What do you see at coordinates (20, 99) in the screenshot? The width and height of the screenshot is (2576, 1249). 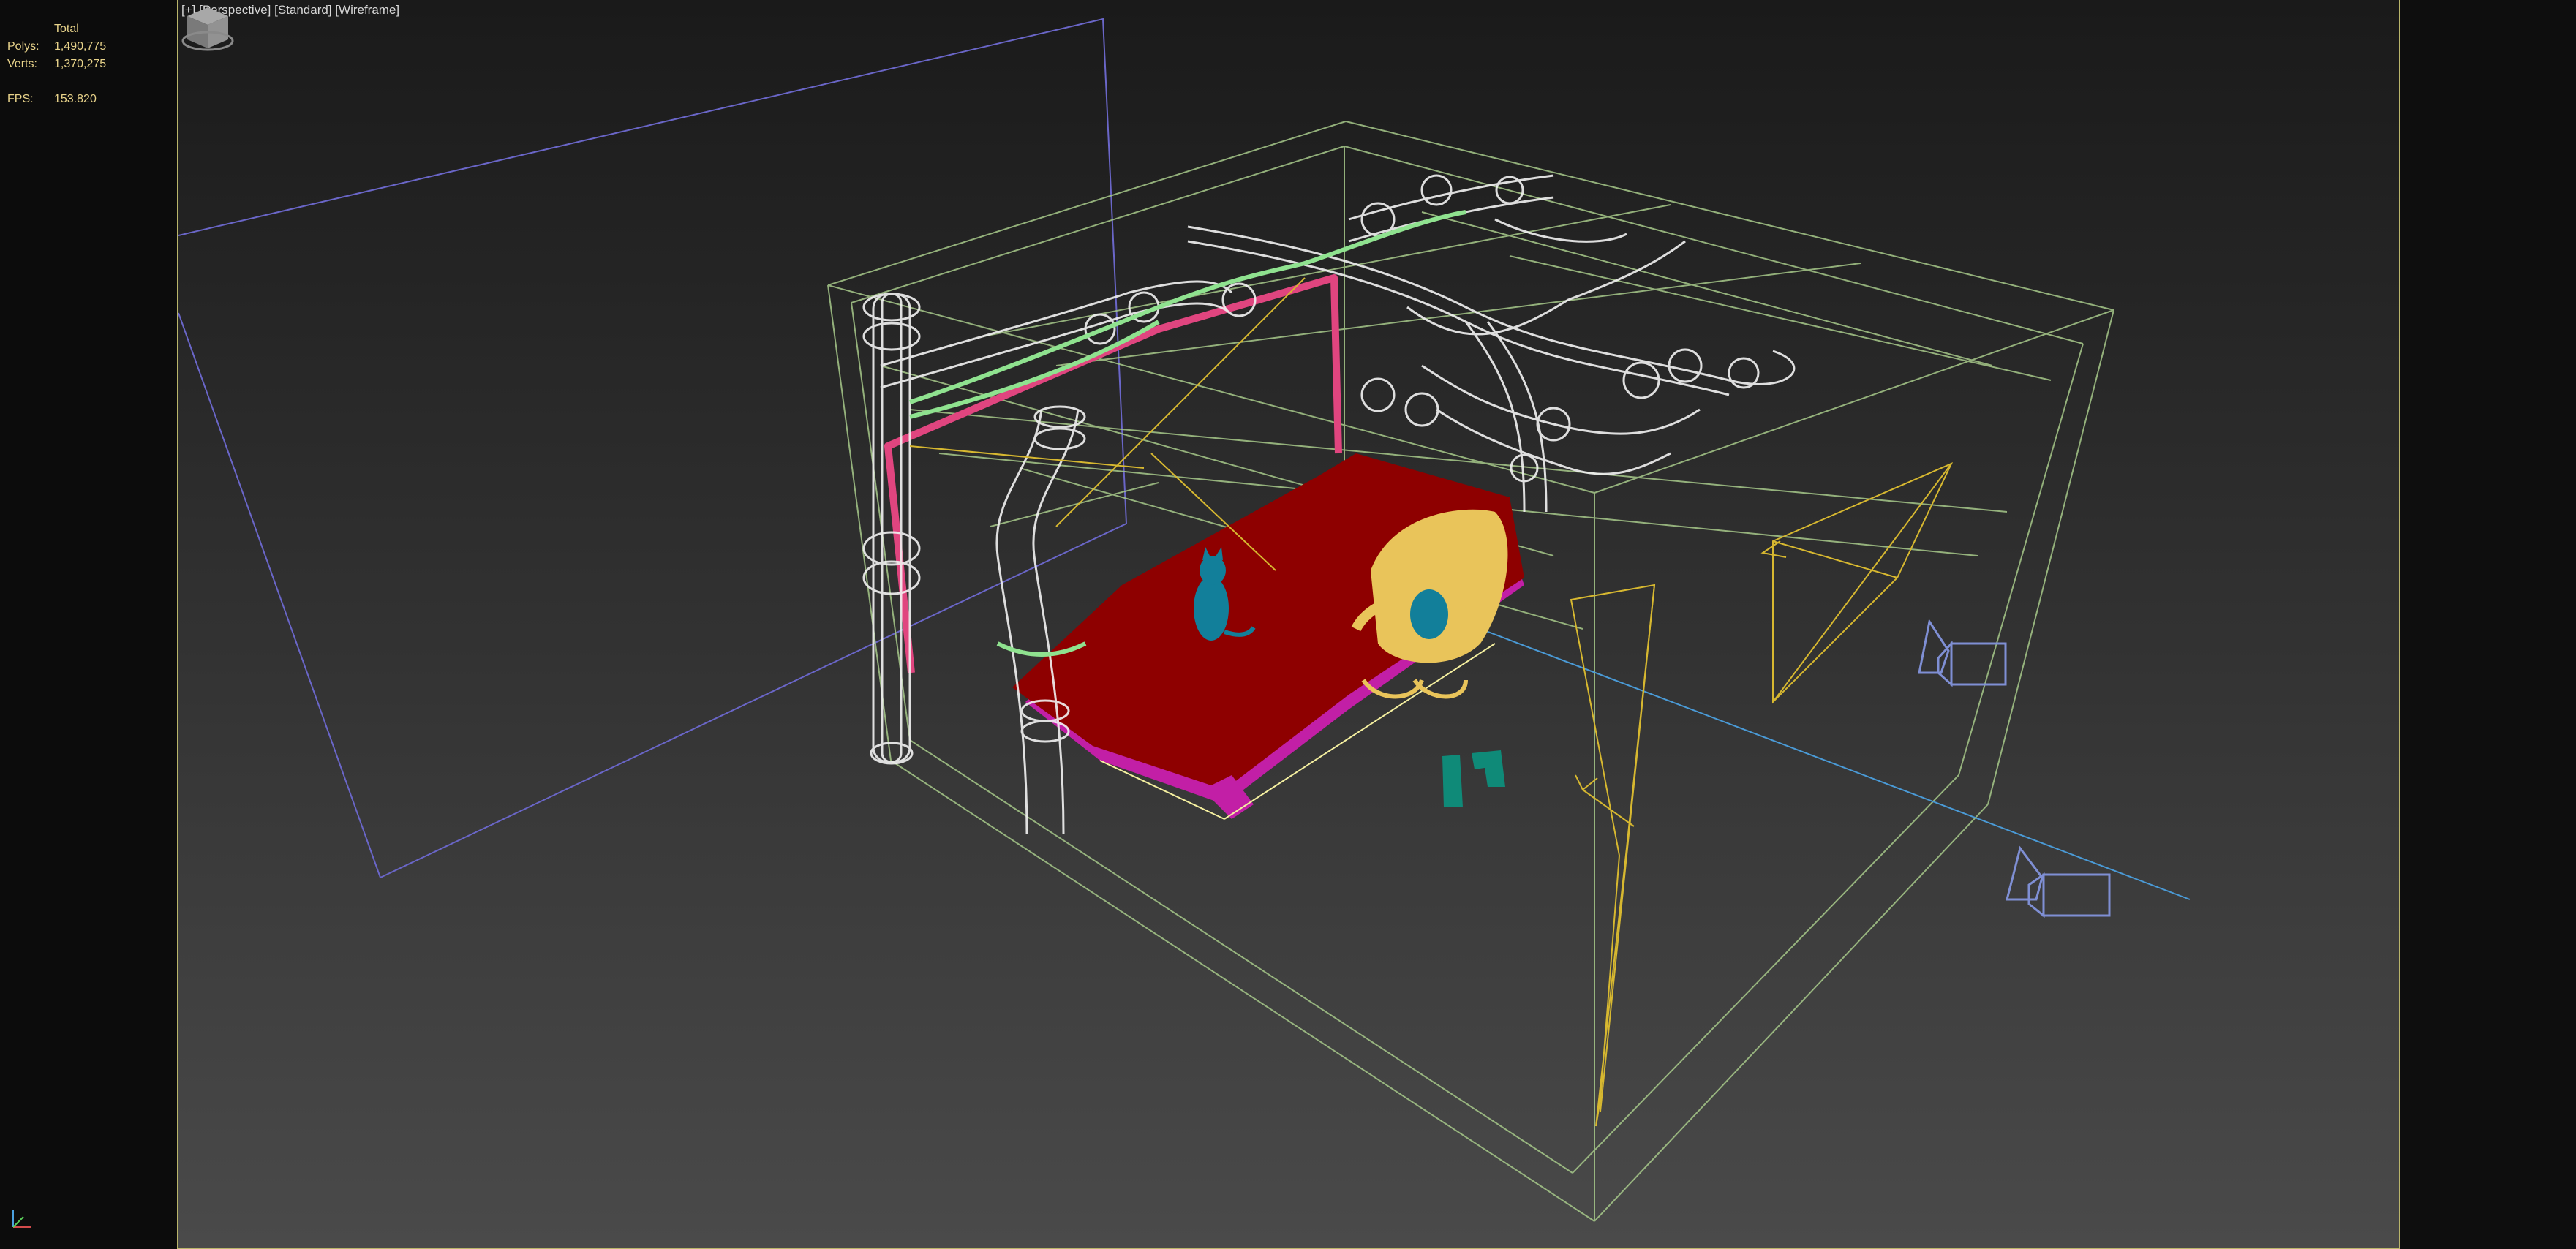 I see `fps-label: FPS:` at bounding box center [20, 99].